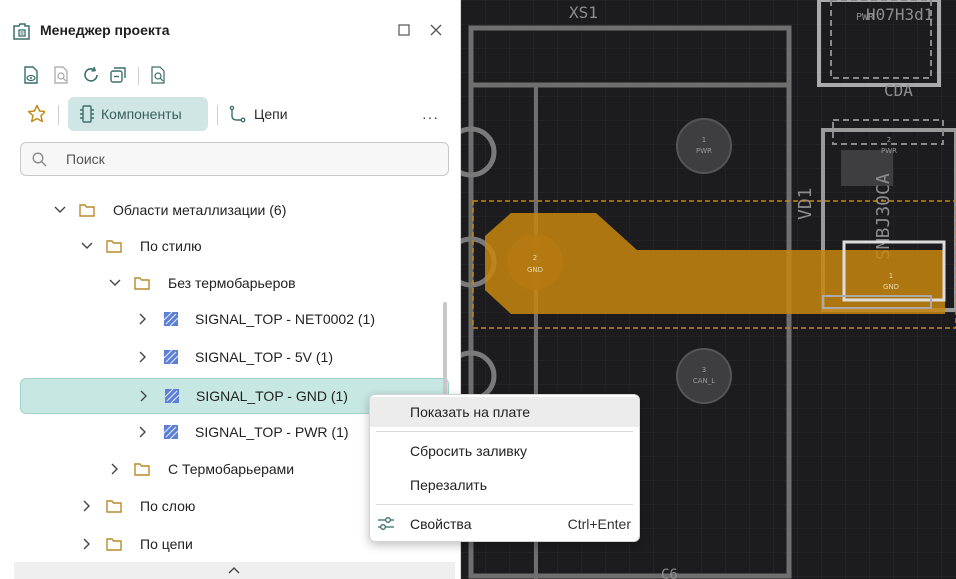 This screenshot has width=956, height=579. I want to click on refresh-button, so click(91, 75).